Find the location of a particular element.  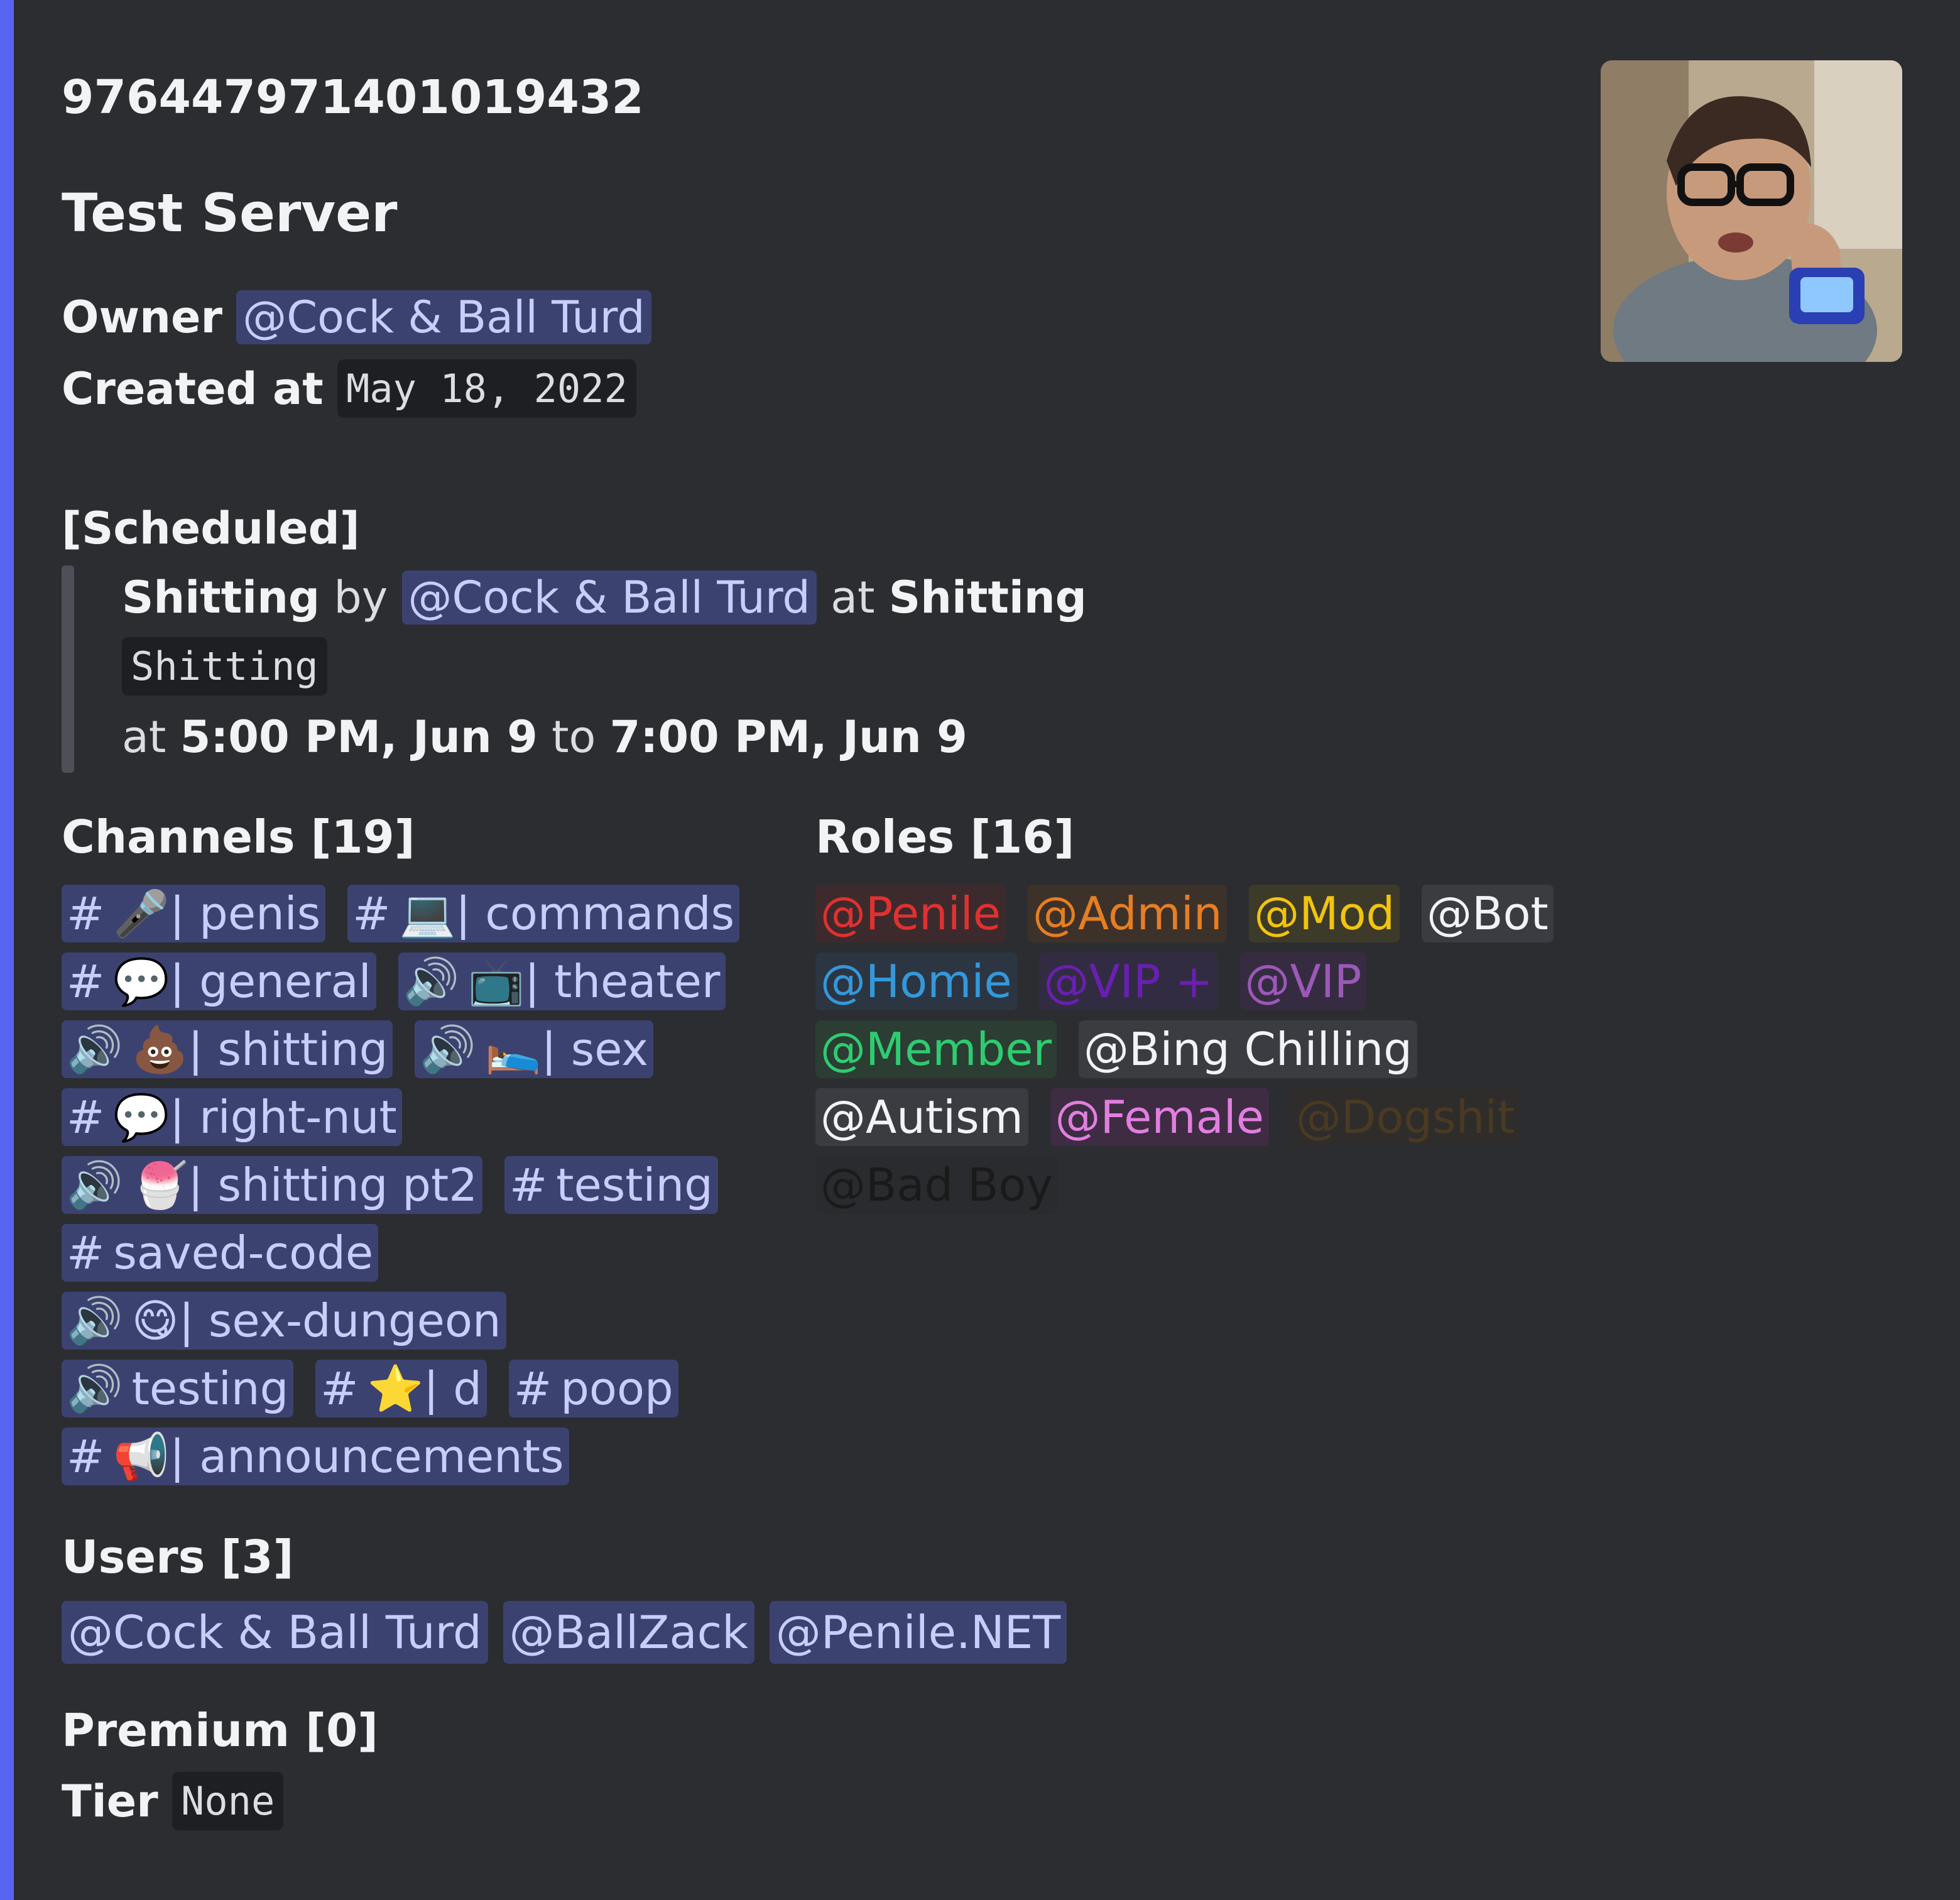

channel-mention: # saved-code is located at coordinates (220, 1253).